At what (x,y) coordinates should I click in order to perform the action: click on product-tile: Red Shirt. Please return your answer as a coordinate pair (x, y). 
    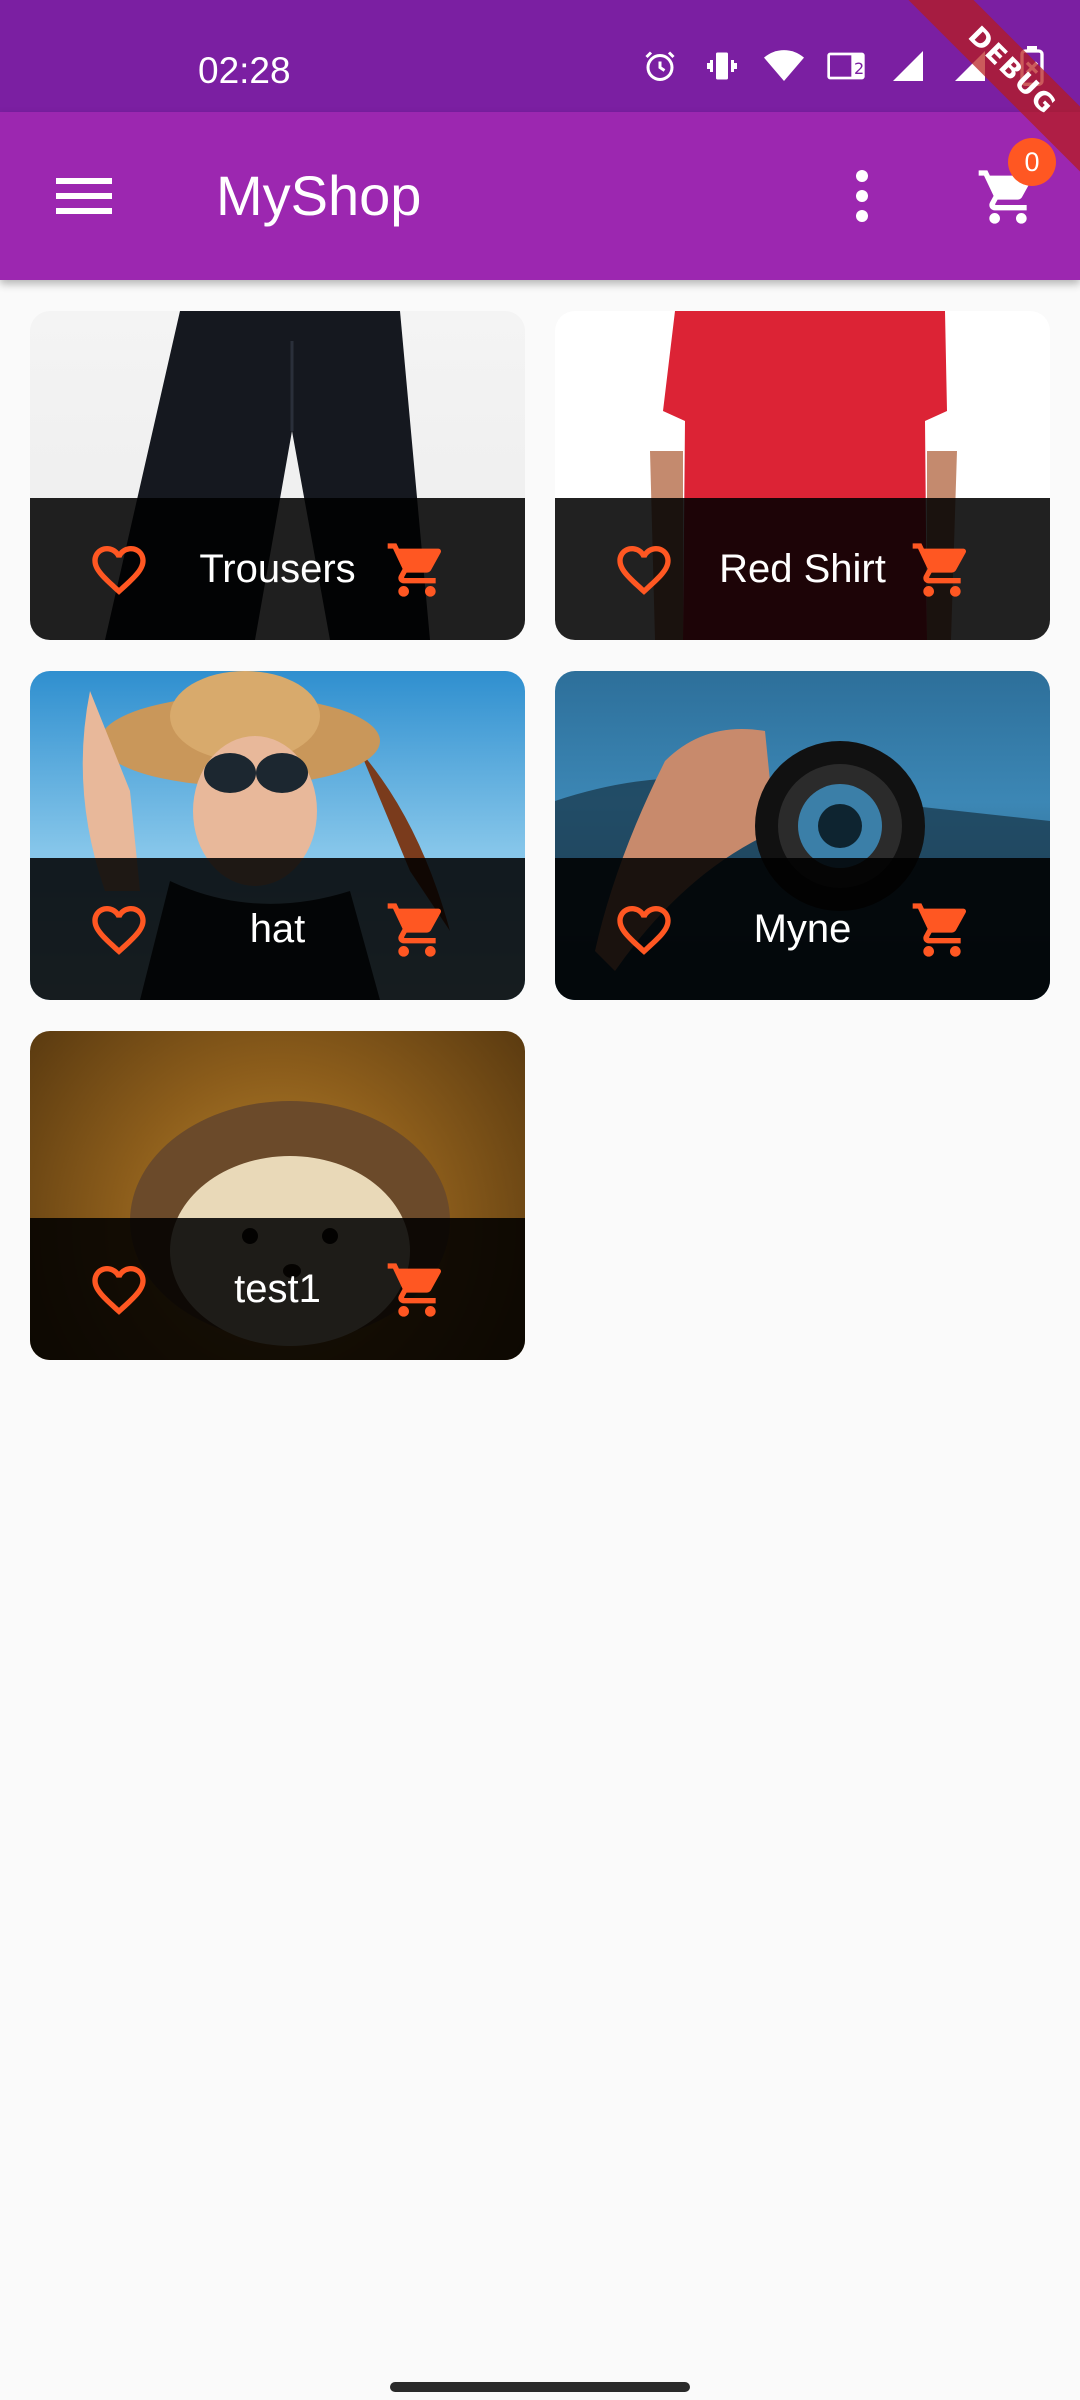
    Looking at the image, I should click on (802, 475).